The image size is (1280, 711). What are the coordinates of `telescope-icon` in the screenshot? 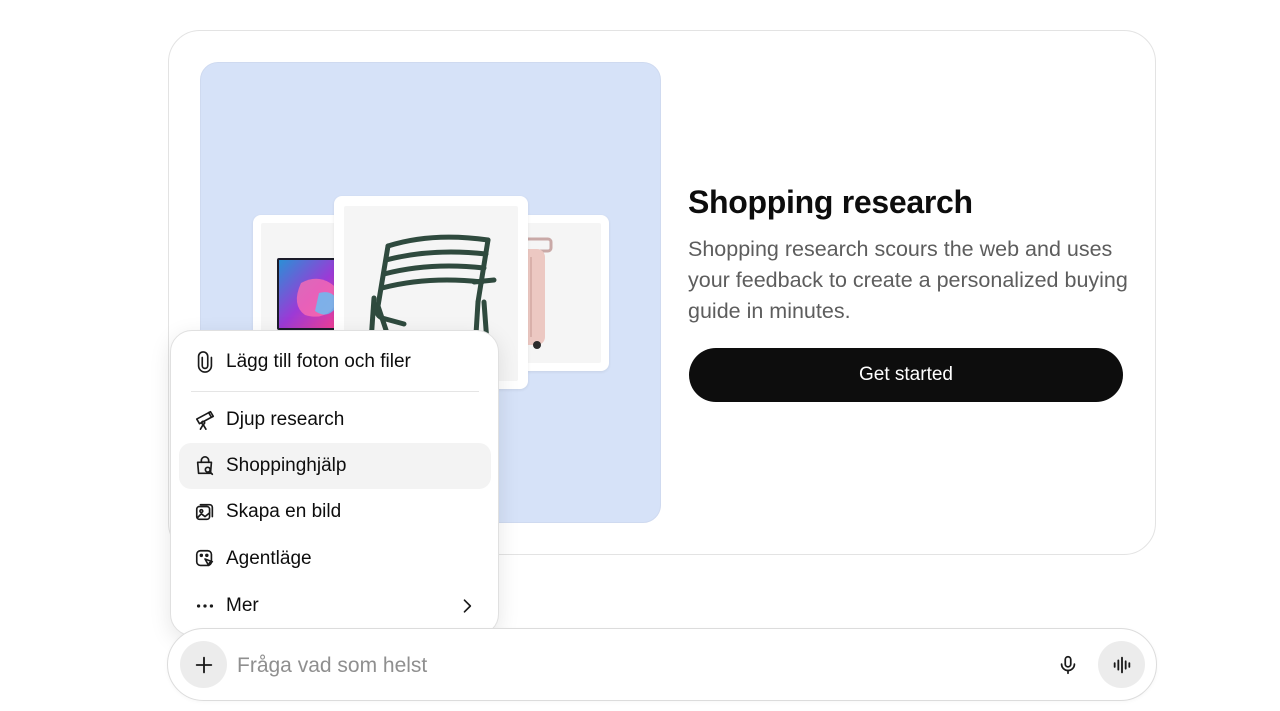 It's located at (205, 420).